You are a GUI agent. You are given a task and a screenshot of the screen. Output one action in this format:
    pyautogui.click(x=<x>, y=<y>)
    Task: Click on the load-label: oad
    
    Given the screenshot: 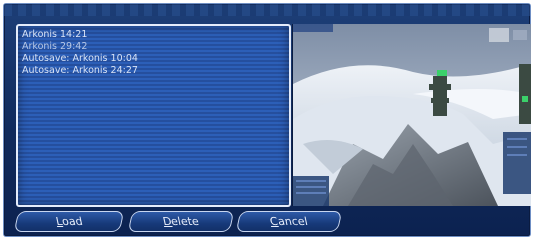 What is the action you would take?
    pyautogui.click(x=72, y=221)
    